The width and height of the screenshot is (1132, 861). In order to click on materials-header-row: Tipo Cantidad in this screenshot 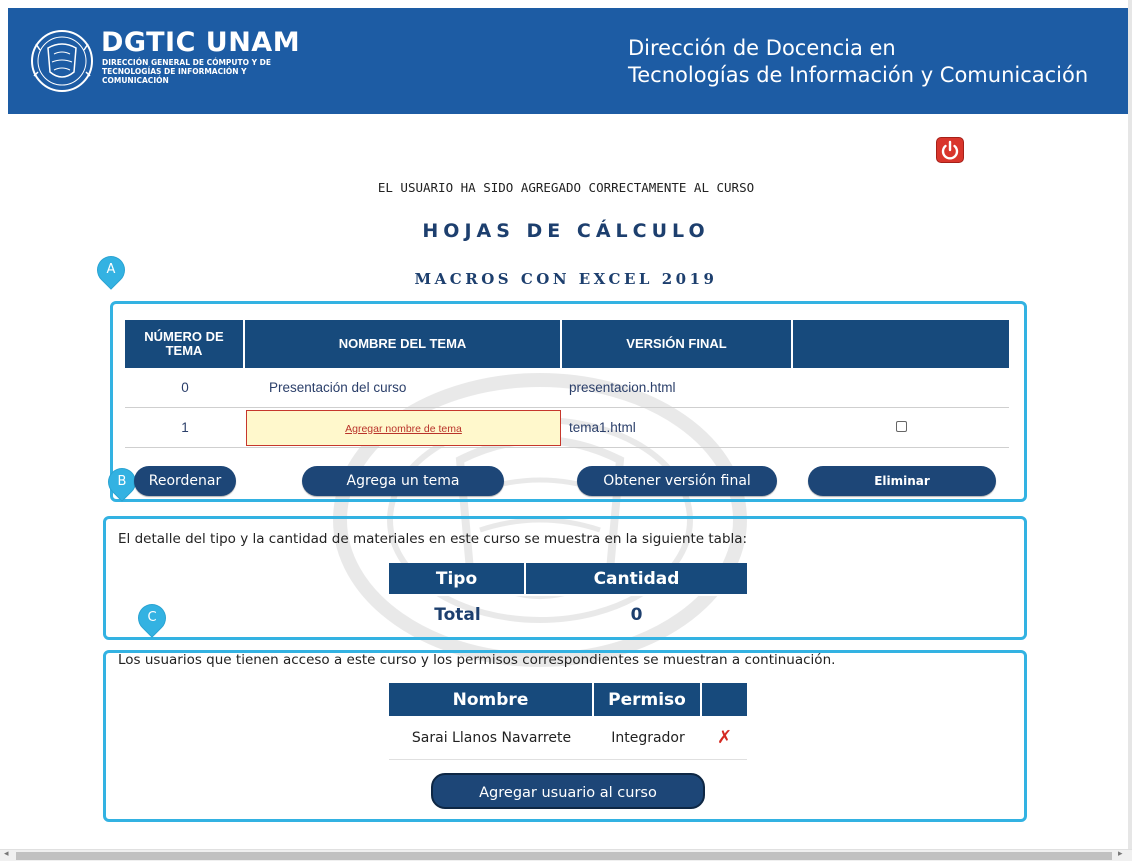, I will do `click(568, 579)`.